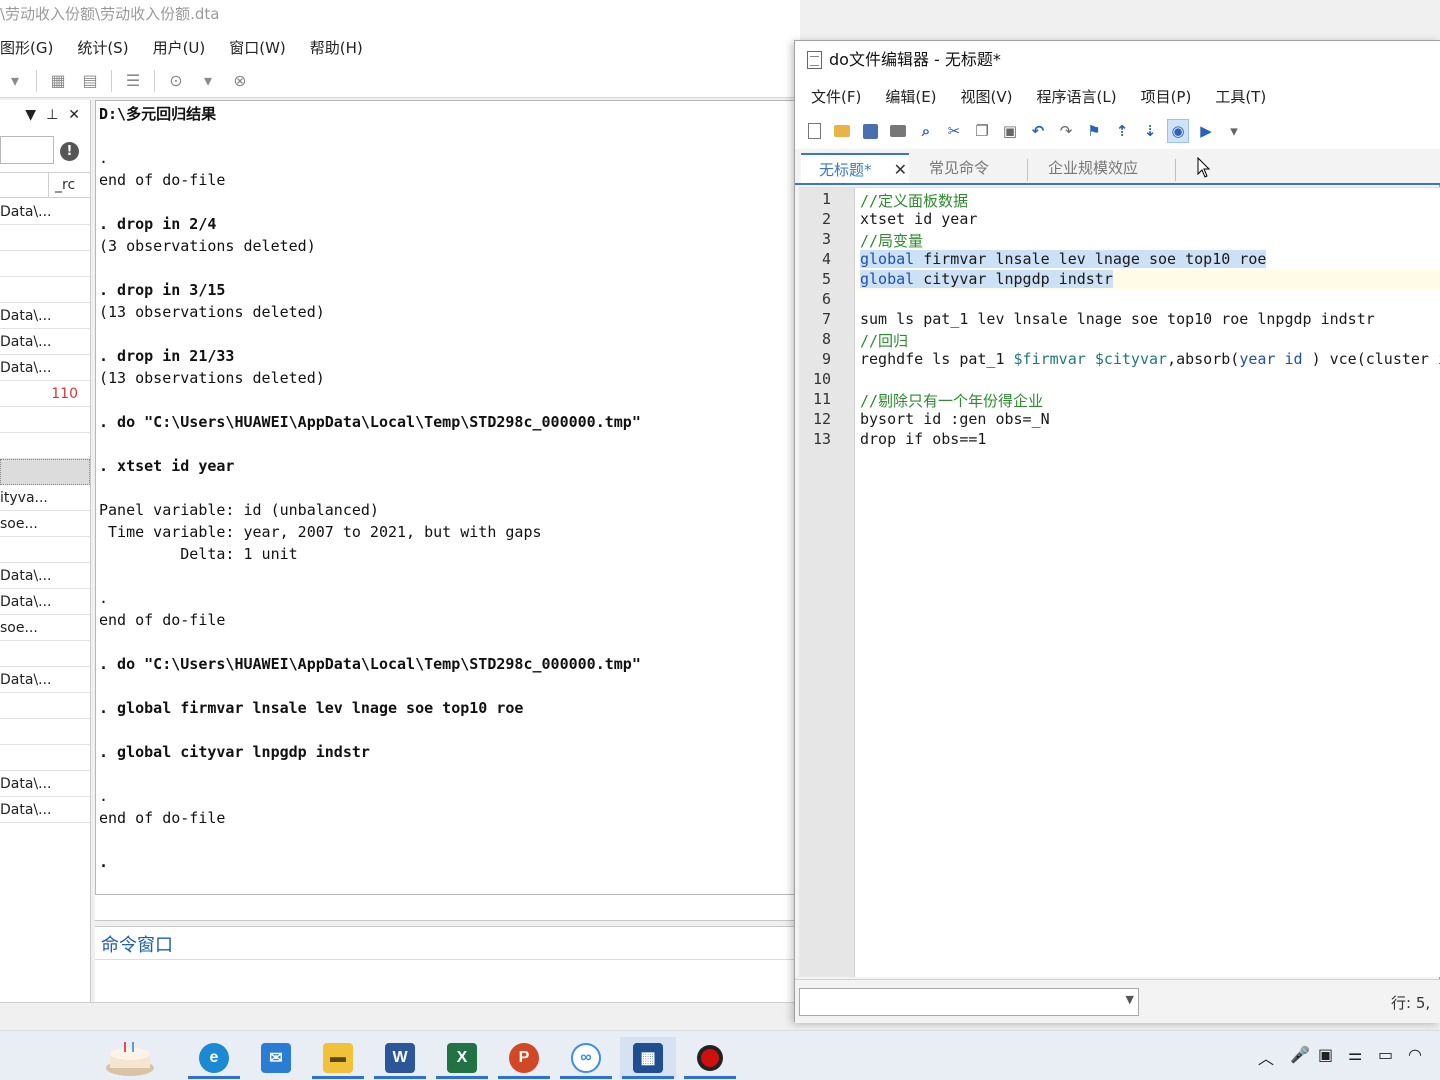 The image size is (1440, 1080). What do you see at coordinates (987, 96) in the screenshot?
I see `menu-view: 视图(V)` at bounding box center [987, 96].